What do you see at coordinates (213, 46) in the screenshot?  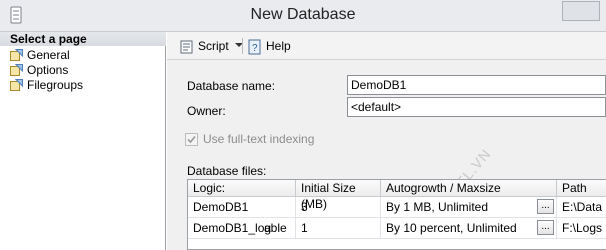 I see `script-label: Script` at bounding box center [213, 46].